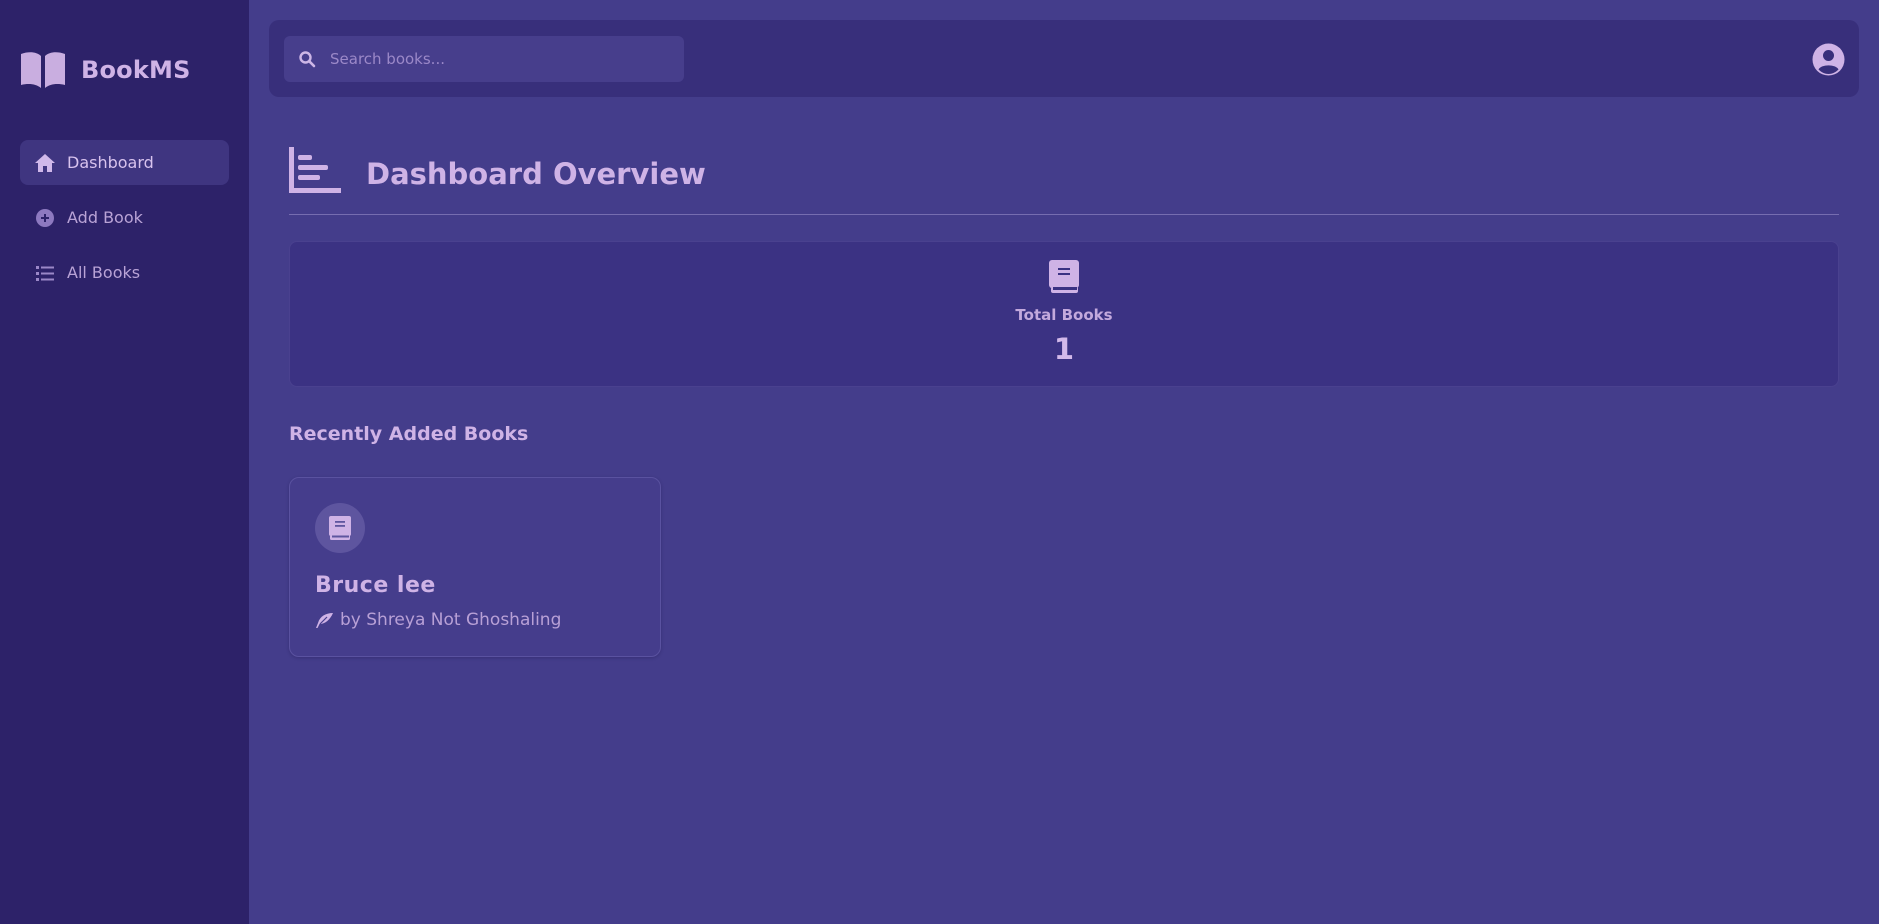 The image size is (1879, 924). I want to click on divider, so click(1064, 214).